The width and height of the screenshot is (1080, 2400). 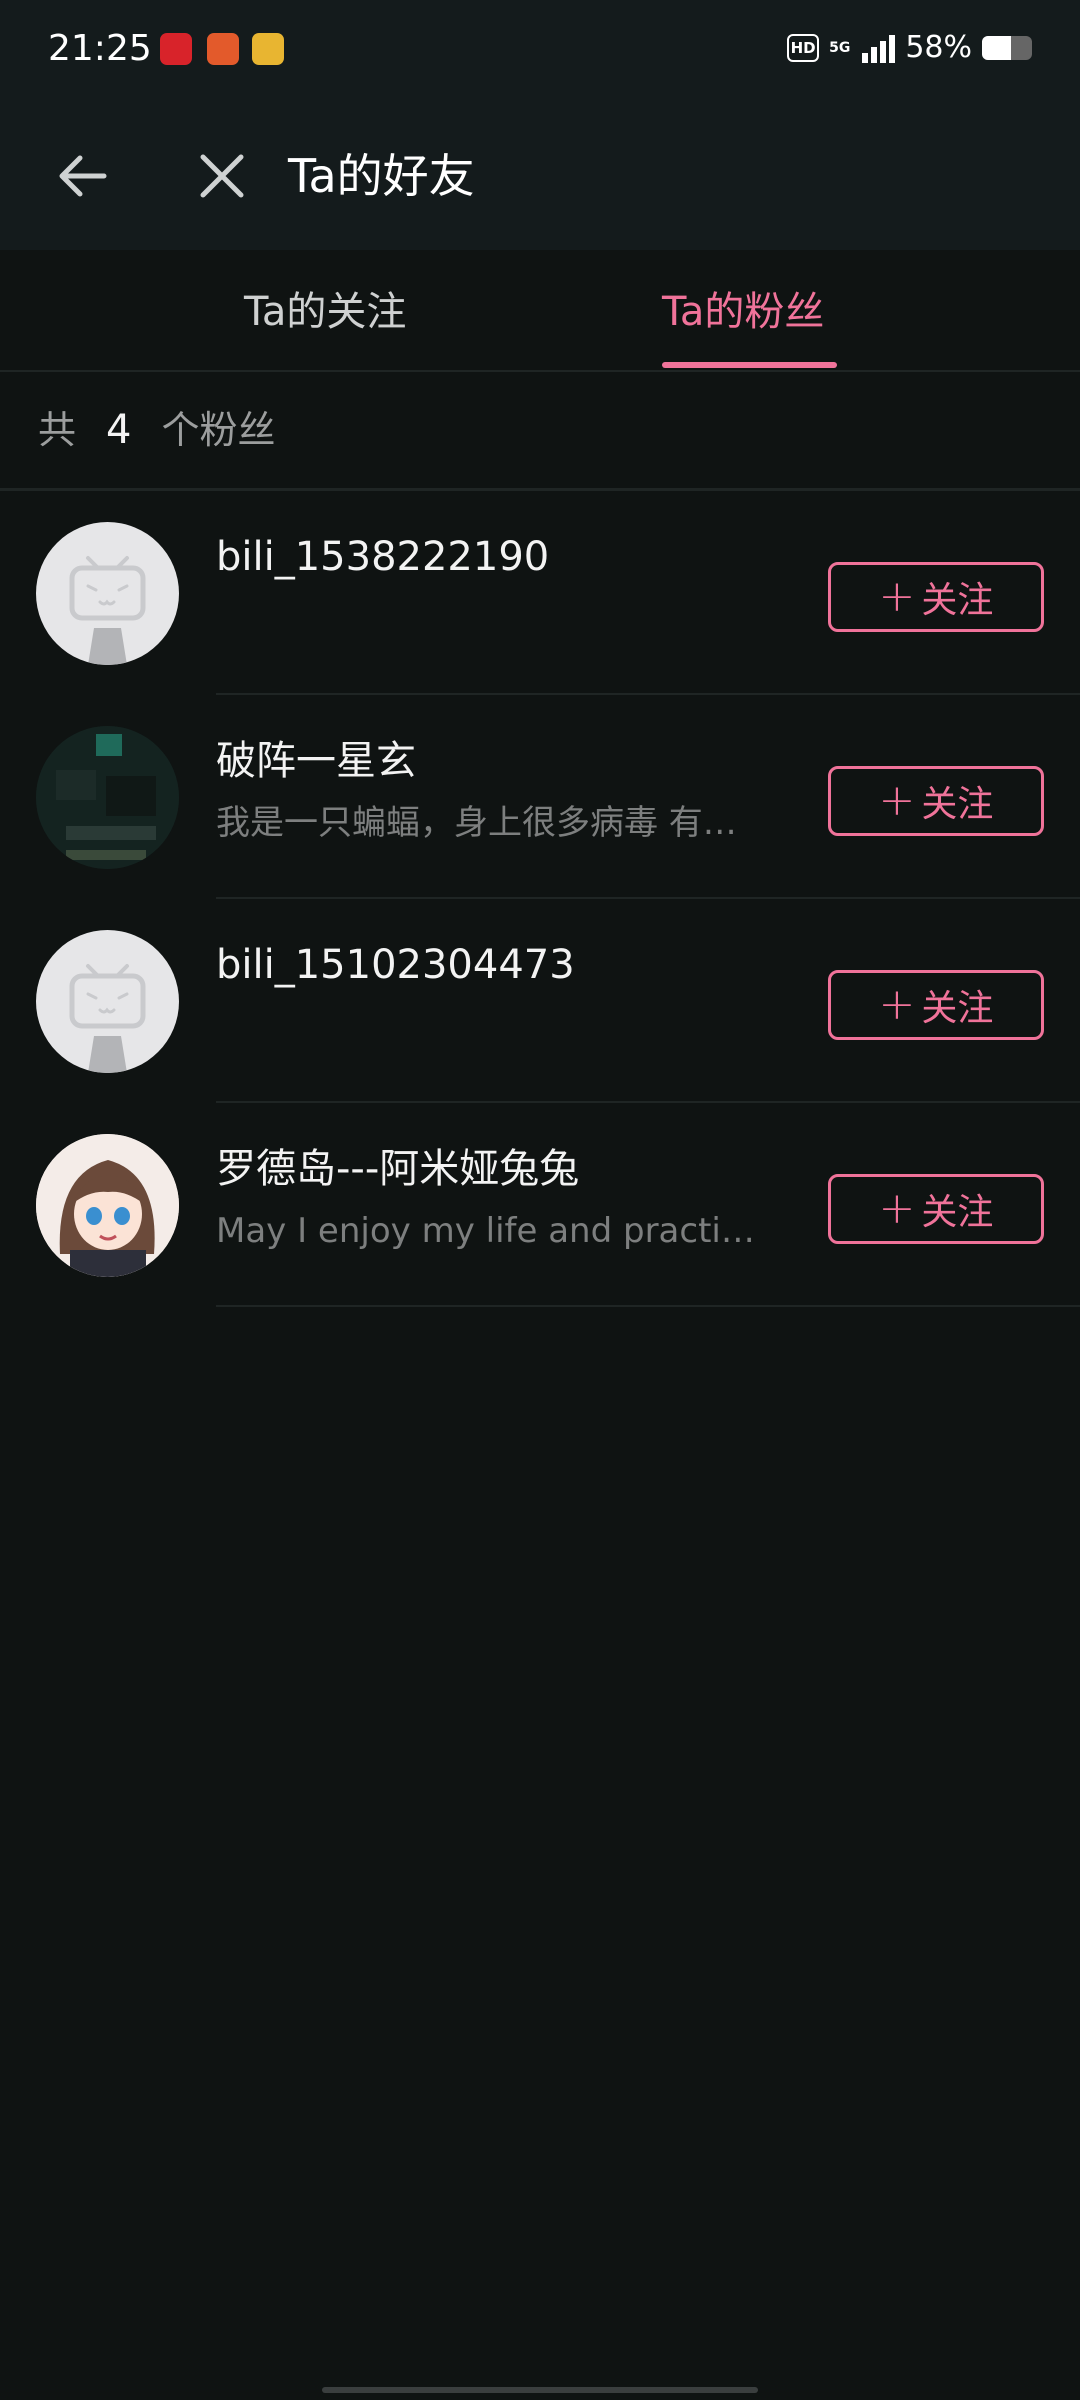 I want to click on list-item: bili_1538222190 + 关注, so click(x=540, y=593).